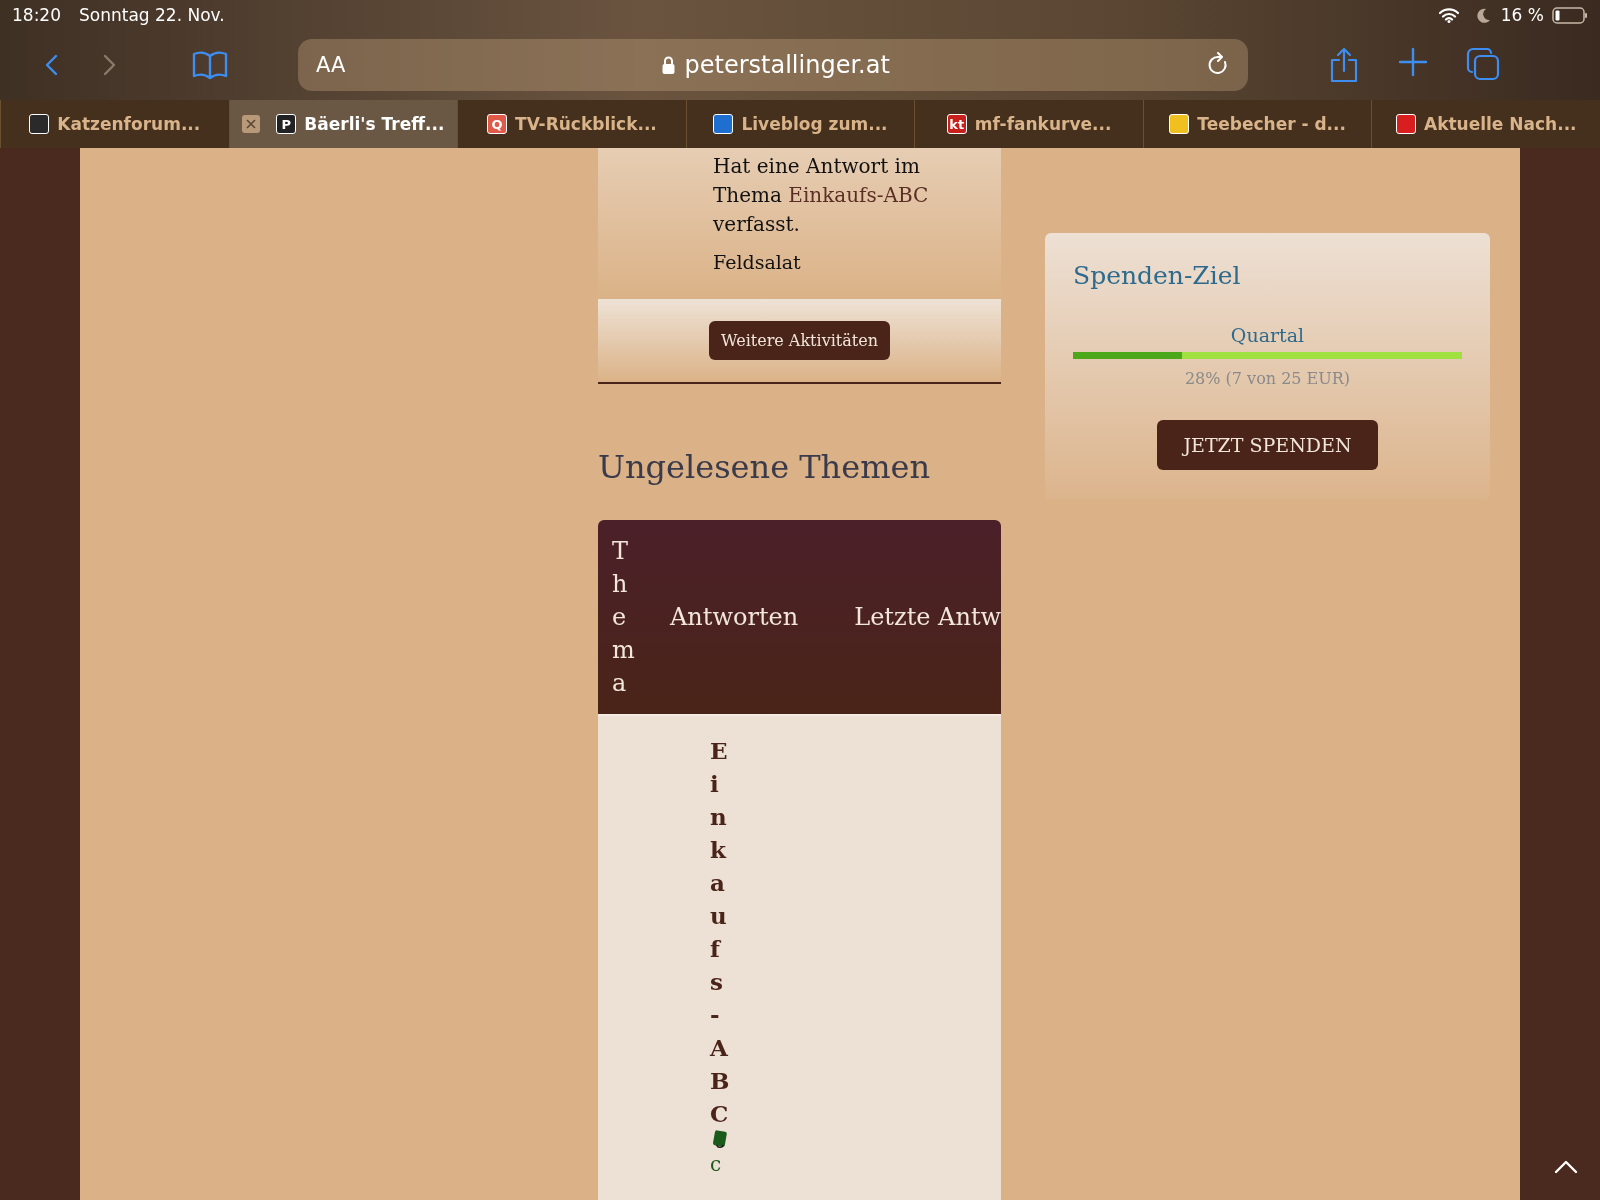  What do you see at coordinates (210, 65) in the screenshot?
I see `bookmarks-button` at bounding box center [210, 65].